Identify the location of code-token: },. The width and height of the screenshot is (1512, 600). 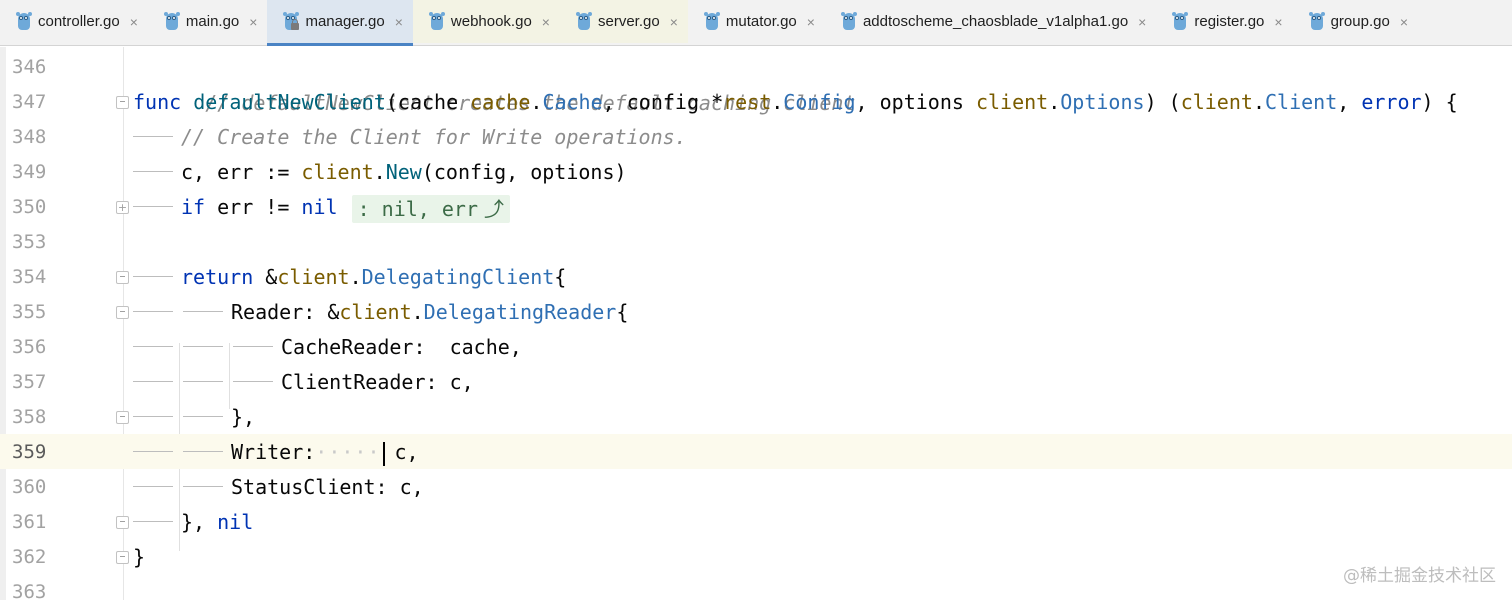
(243, 417).